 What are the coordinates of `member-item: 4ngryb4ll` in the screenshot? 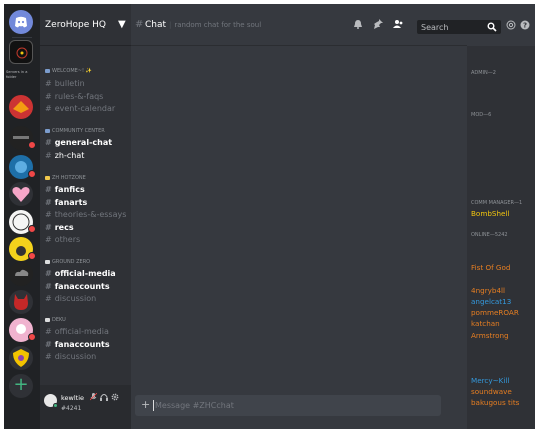 It's located at (488, 290).